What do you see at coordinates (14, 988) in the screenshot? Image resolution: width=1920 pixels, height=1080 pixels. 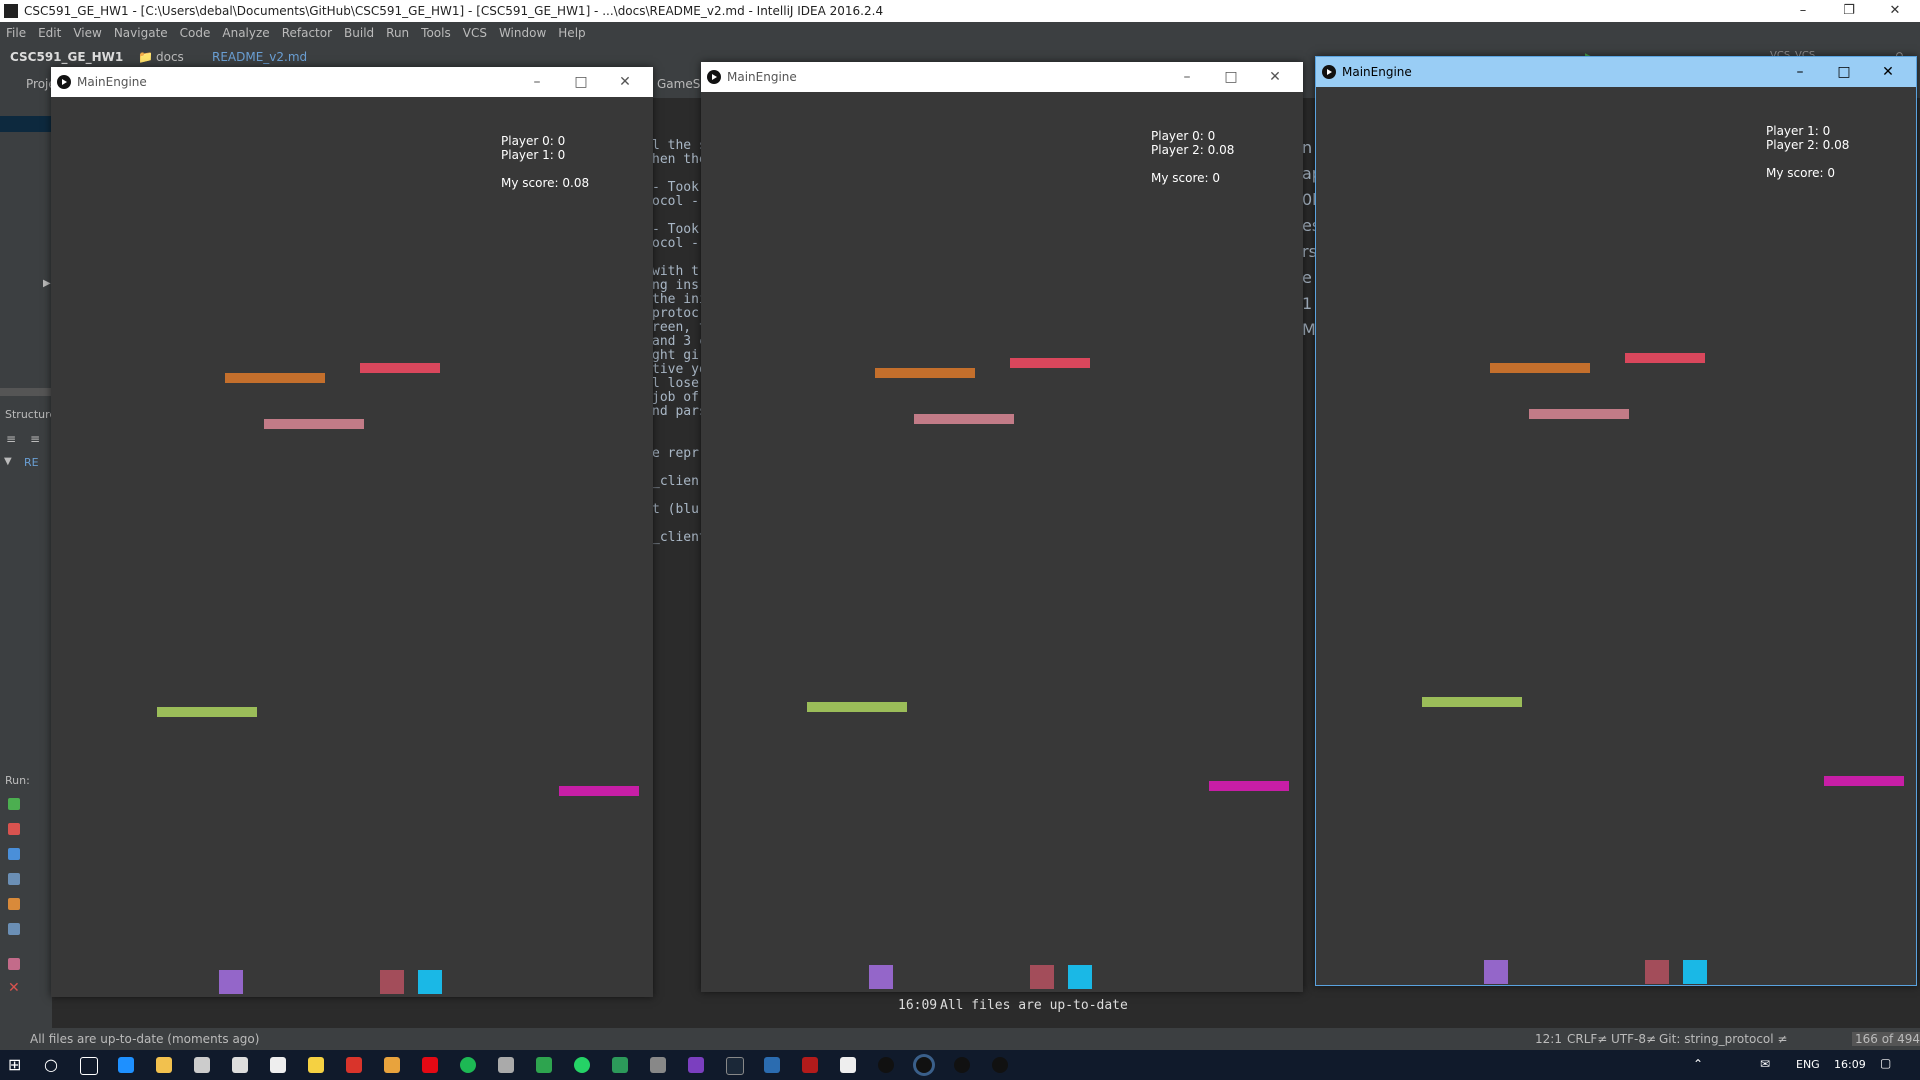 I see `close-run-icon: ✕` at bounding box center [14, 988].